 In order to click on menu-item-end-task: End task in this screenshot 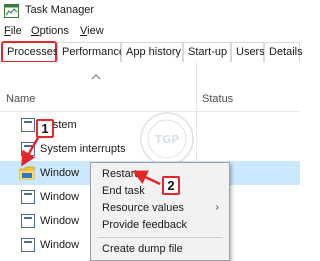, I will do `click(160, 191)`.